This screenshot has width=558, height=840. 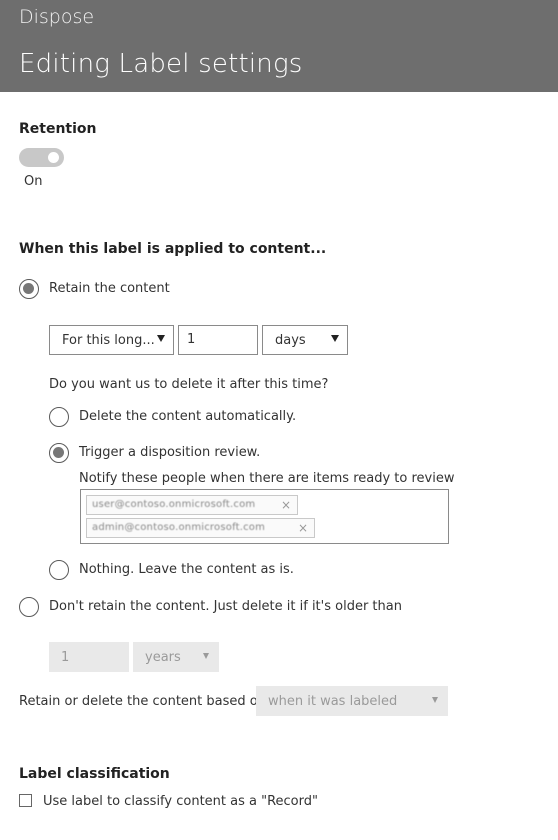 I want to click on breadcrumb: Dispose, so click(x=56, y=17).